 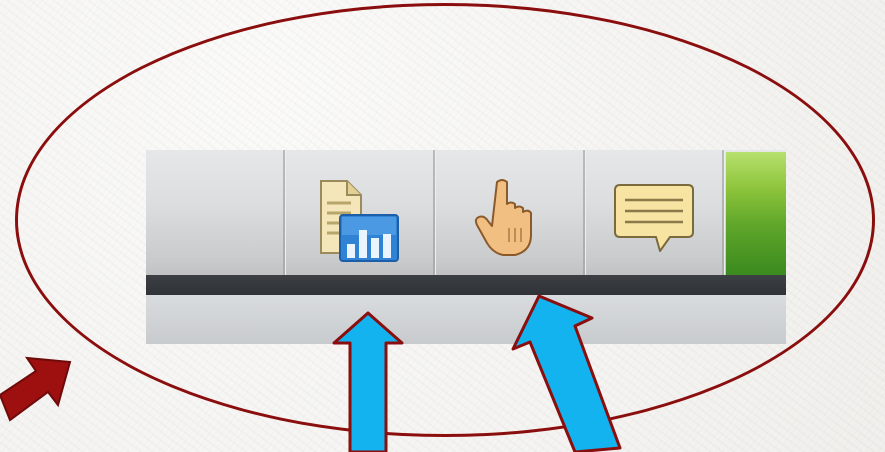 What do you see at coordinates (36, 389) in the screenshot?
I see `red-pointer-arrow` at bounding box center [36, 389].